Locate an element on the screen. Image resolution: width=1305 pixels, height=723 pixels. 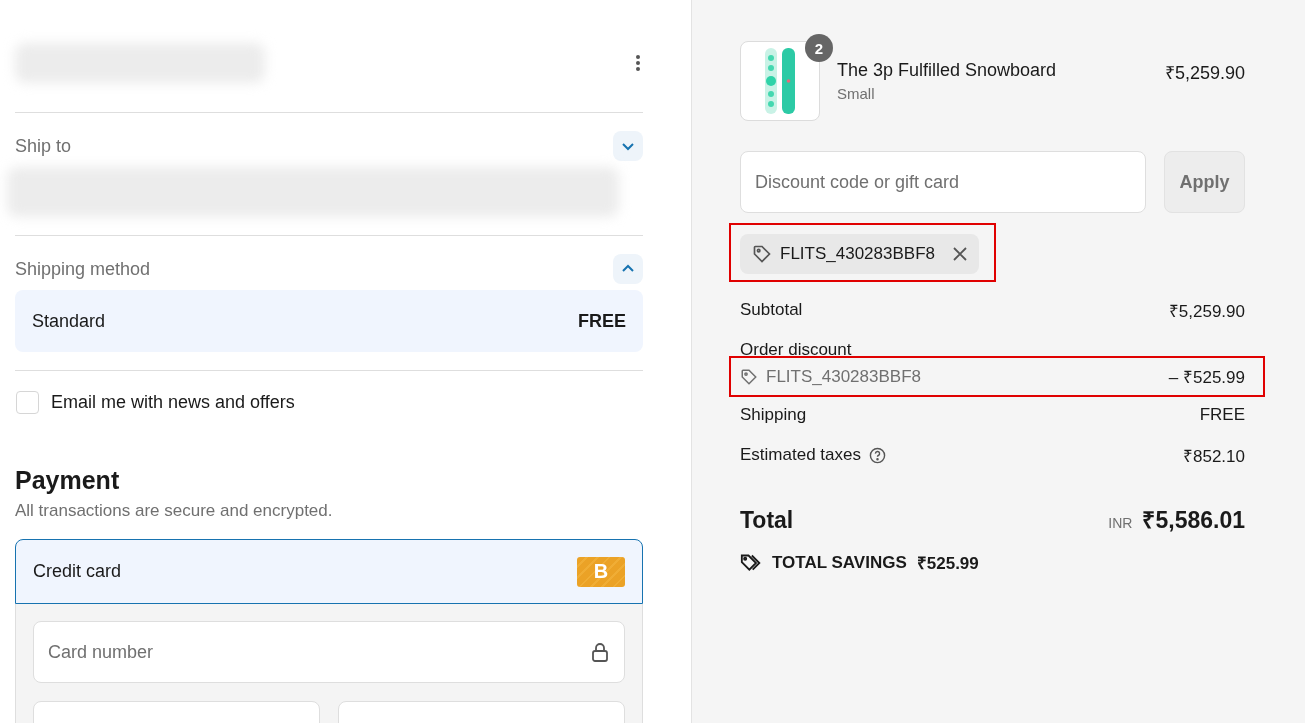
payment-subtitle: All transactions are secure and encrypted. is located at coordinates (174, 511).